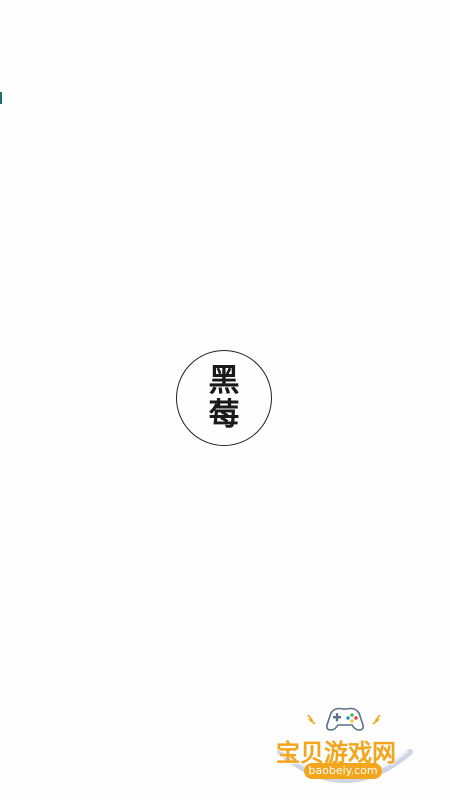 This screenshot has height=800, width=450. What do you see at coordinates (224, 415) in the screenshot?
I see `logo-char-bottom: 莓` at bounding box center [224, 415].